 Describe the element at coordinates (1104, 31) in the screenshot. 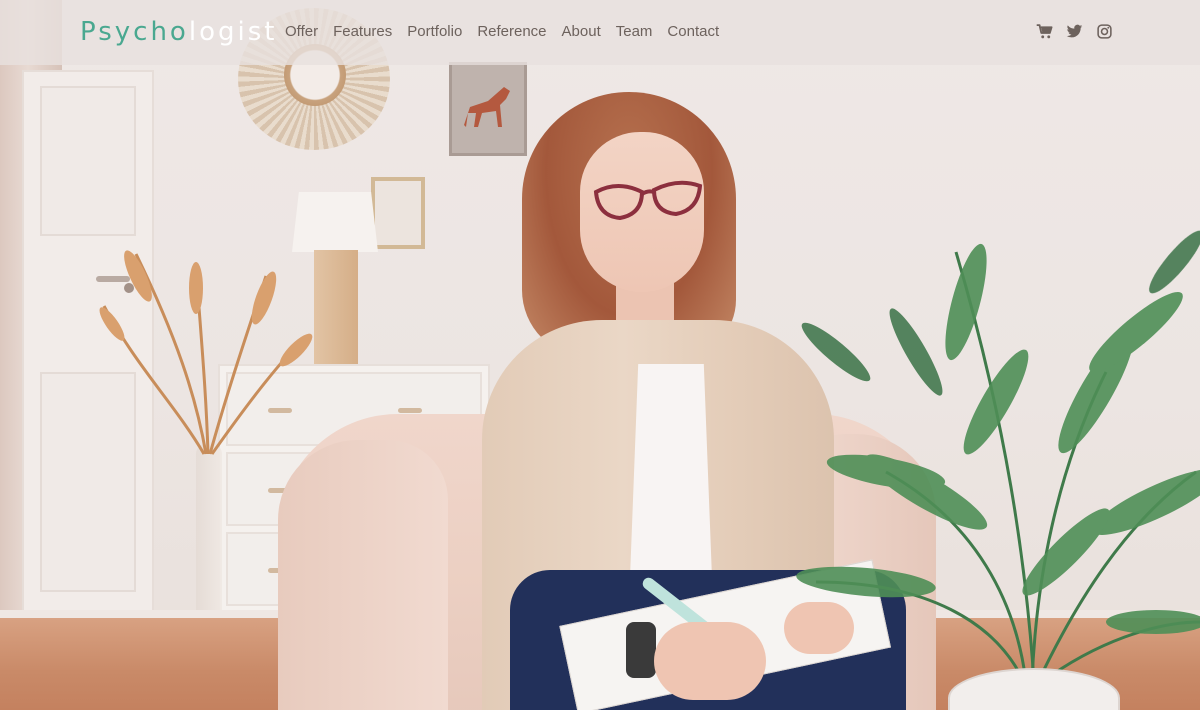

I see `instagram-icon` at that location.